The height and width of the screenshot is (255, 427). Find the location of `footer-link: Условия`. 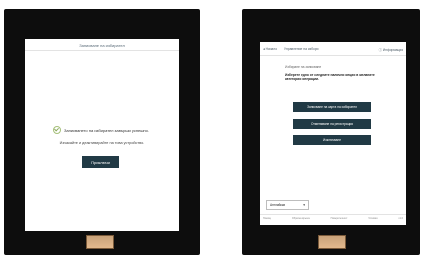

footer-link: Условия is located at coordinates (372, 218).